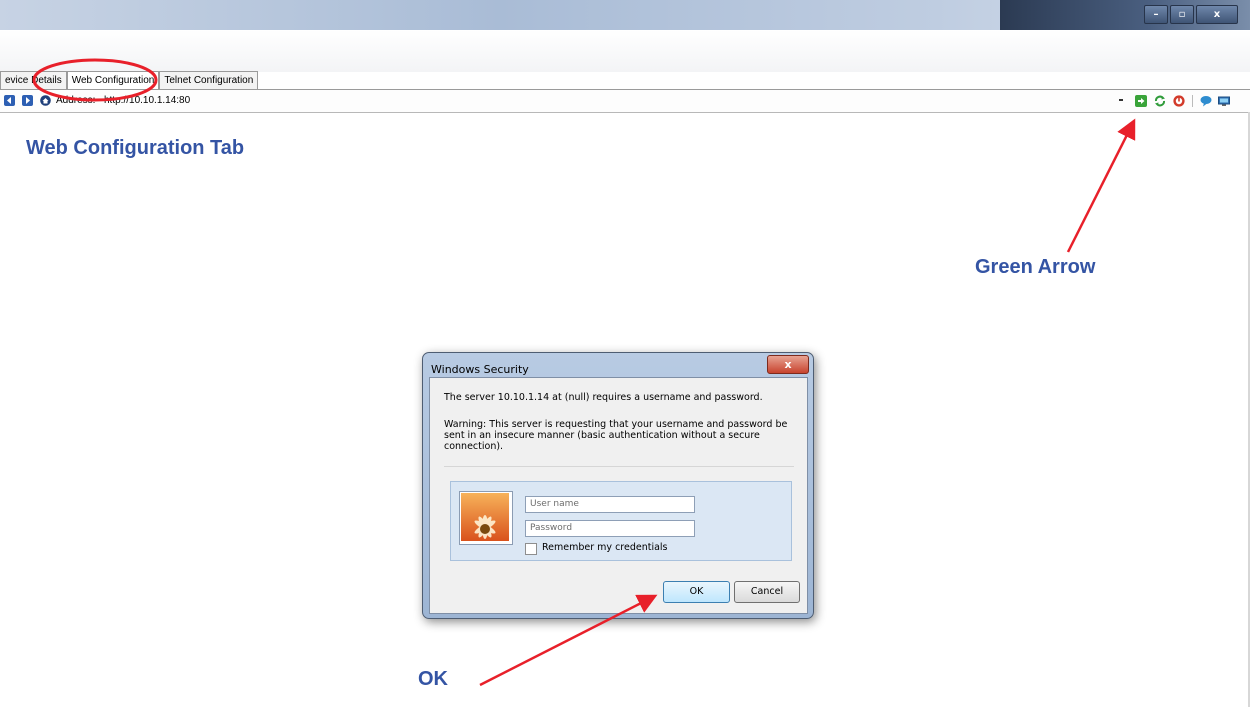 This screenshot has width=1250, height=707. Describe the element at coordinates (480, 369) in the screenshot. I see `dialog-title: Windows Security` at that location.